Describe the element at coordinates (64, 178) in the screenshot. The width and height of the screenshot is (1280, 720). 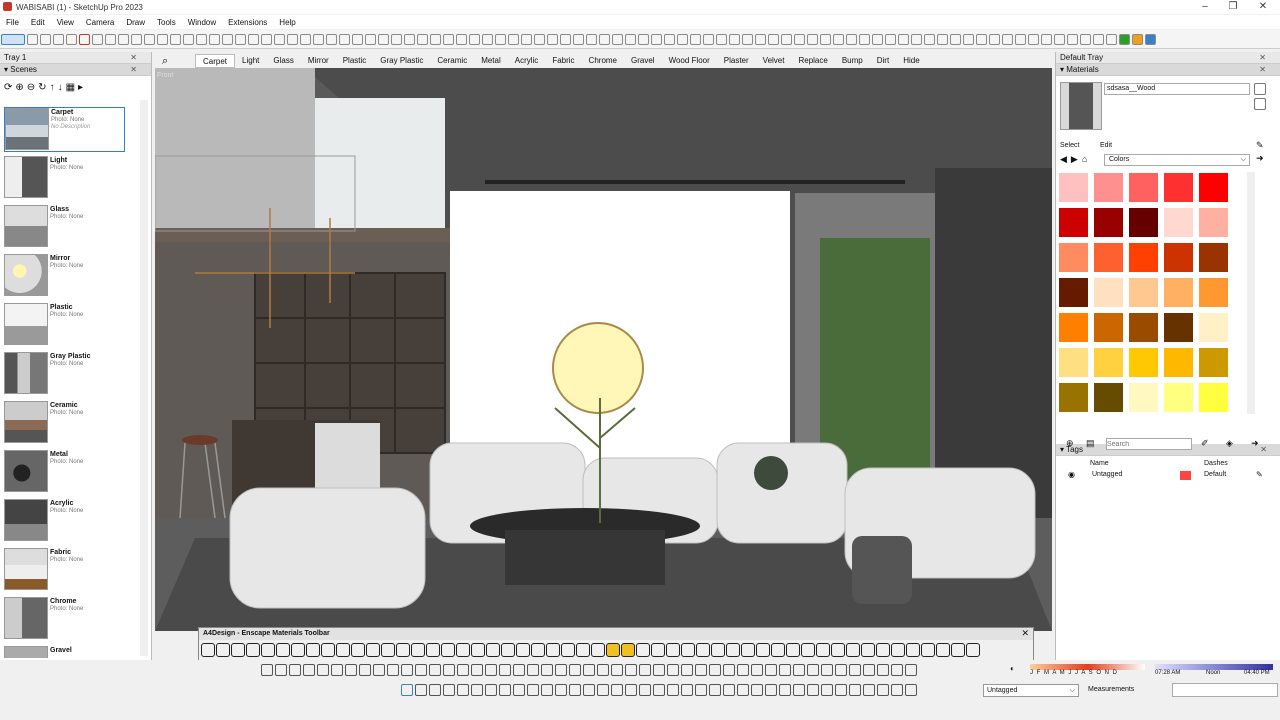
I see `scene-item-light: Light Photo: None` at that location.